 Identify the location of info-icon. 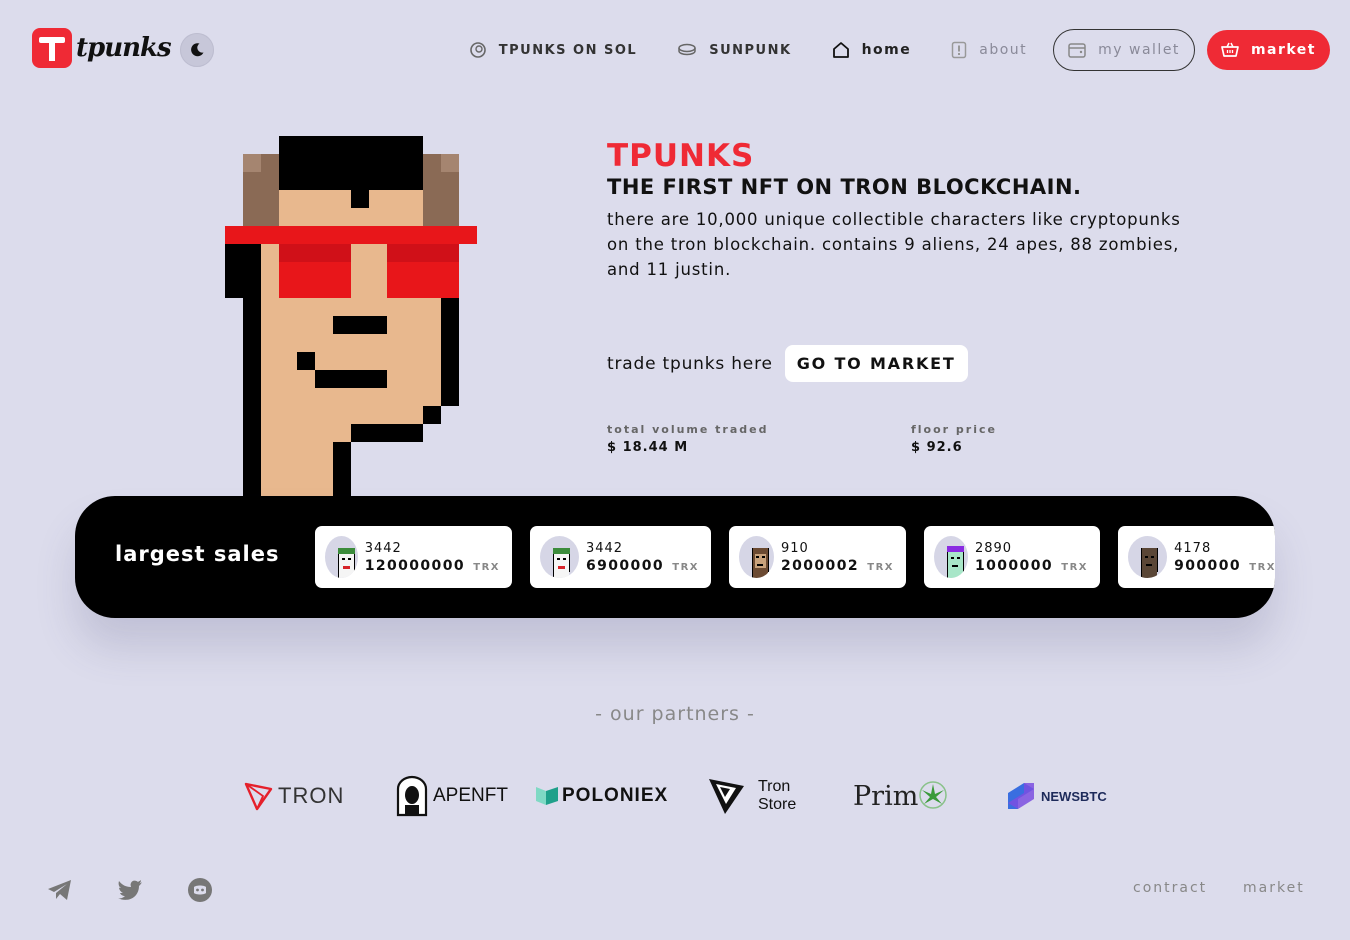
(959, 50).